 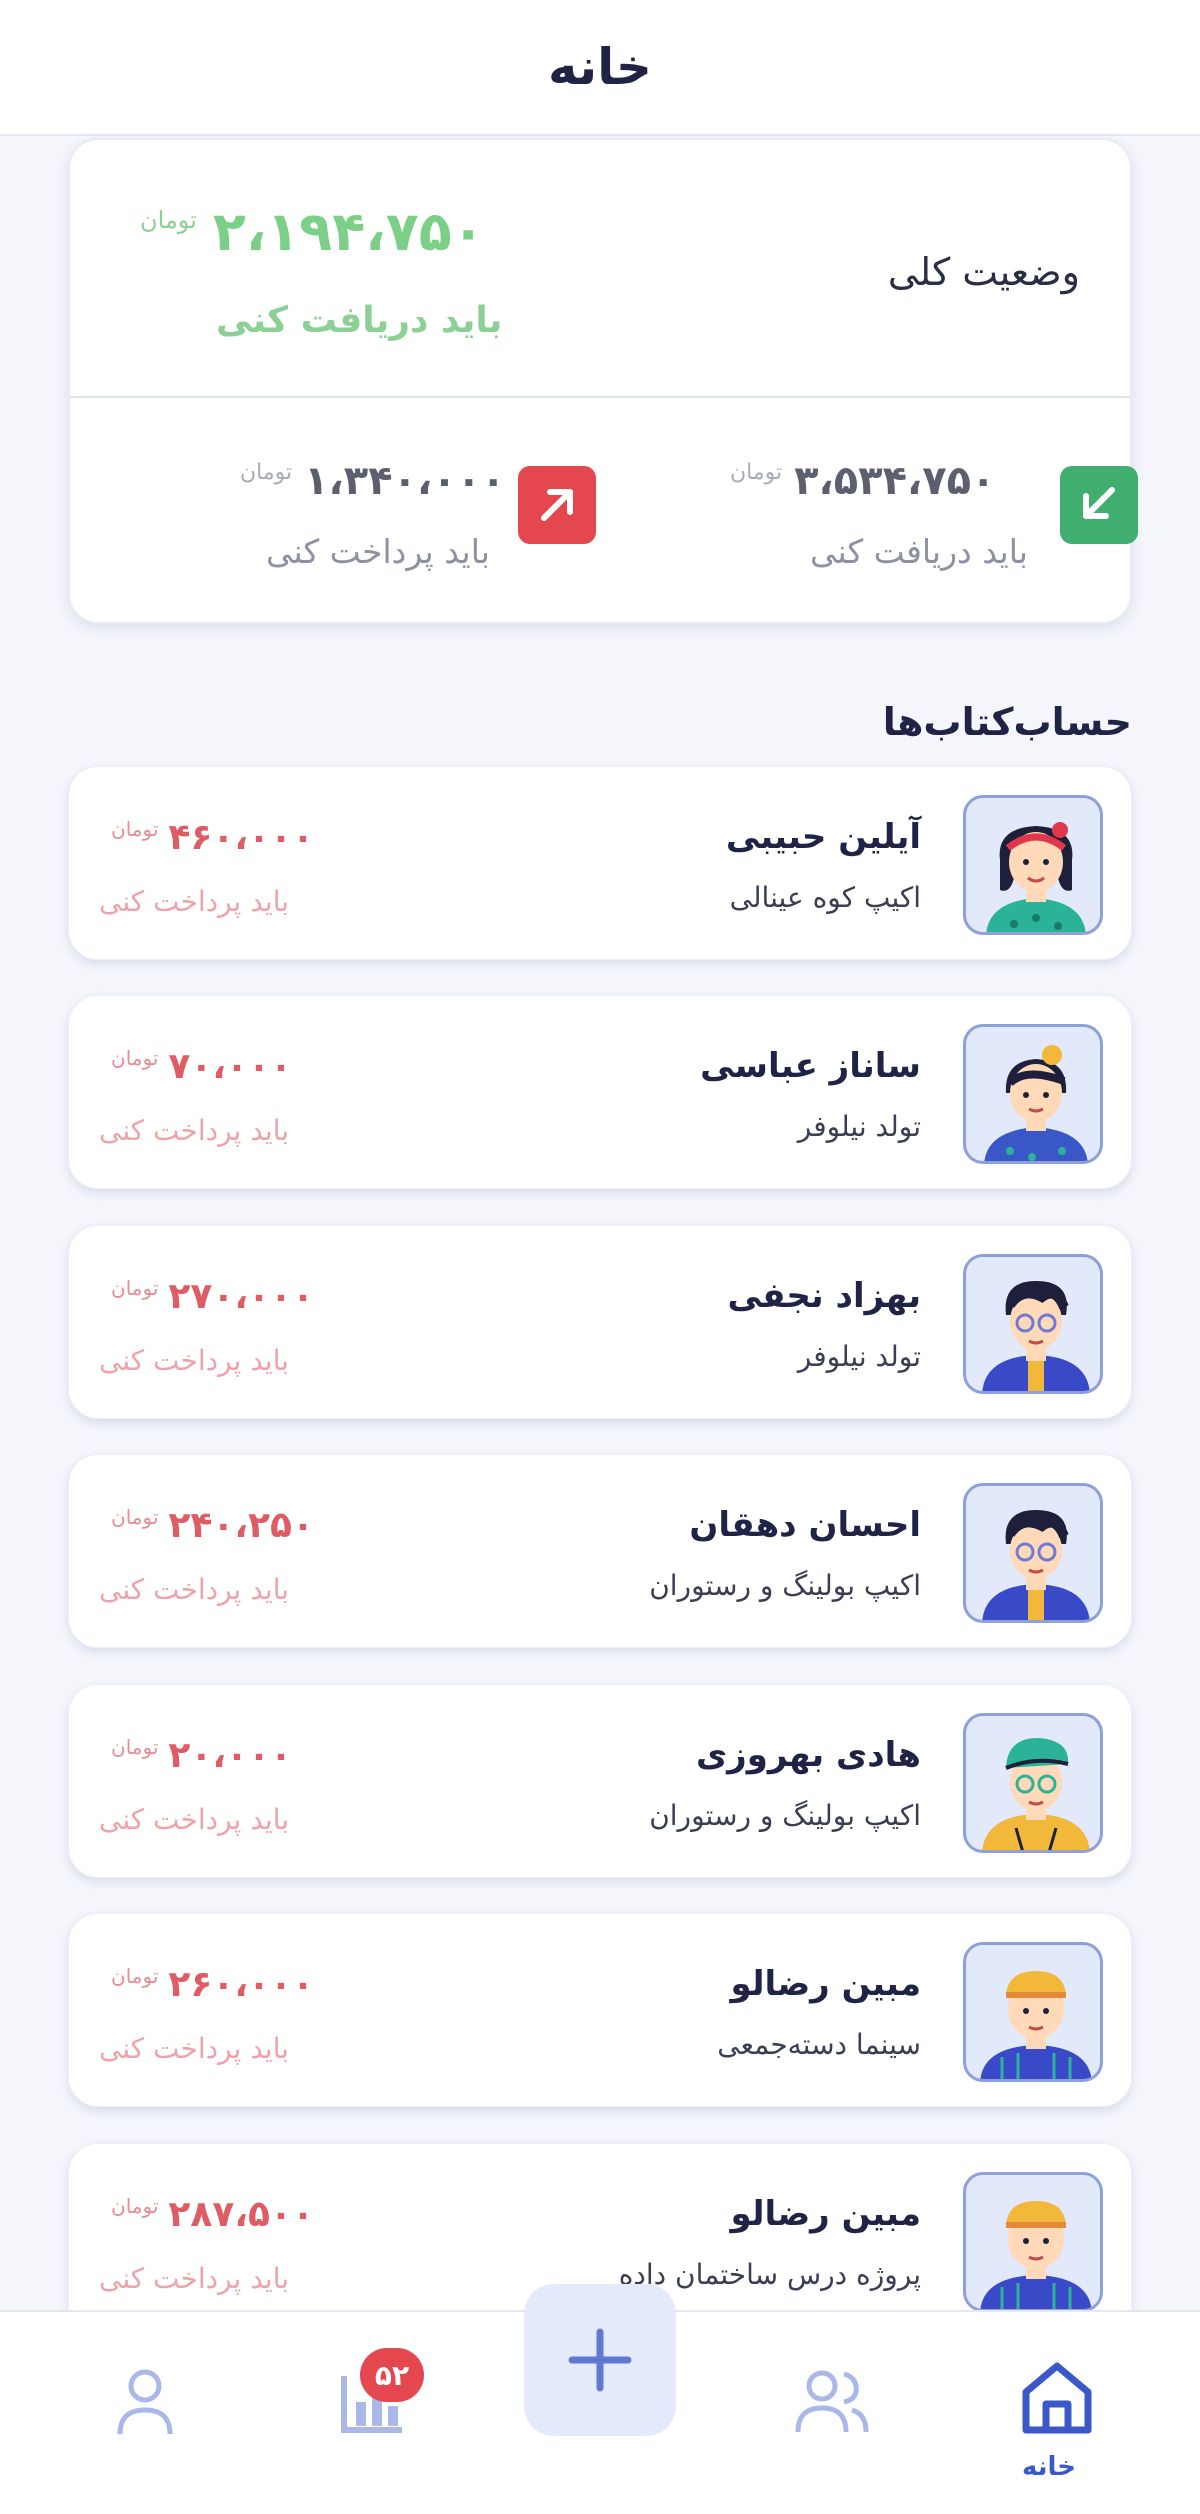 I want to click on nav-home-label: خانه, so click(x=1049, y=2467).